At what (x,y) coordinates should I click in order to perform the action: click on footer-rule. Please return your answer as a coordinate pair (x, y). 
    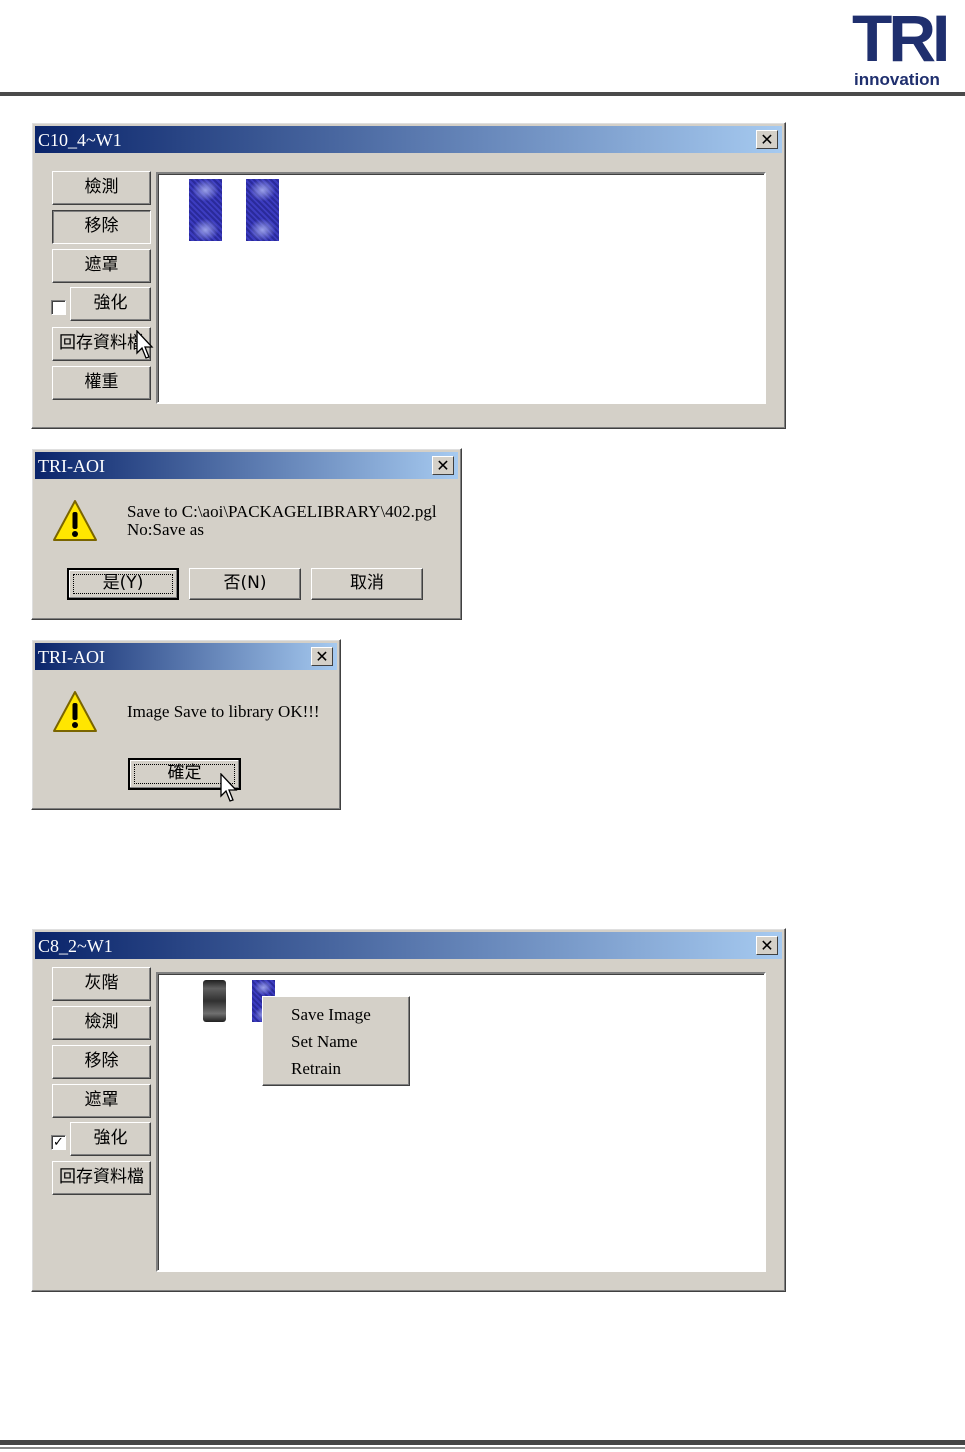
    Looking at the image, I should click on (482, 1442).